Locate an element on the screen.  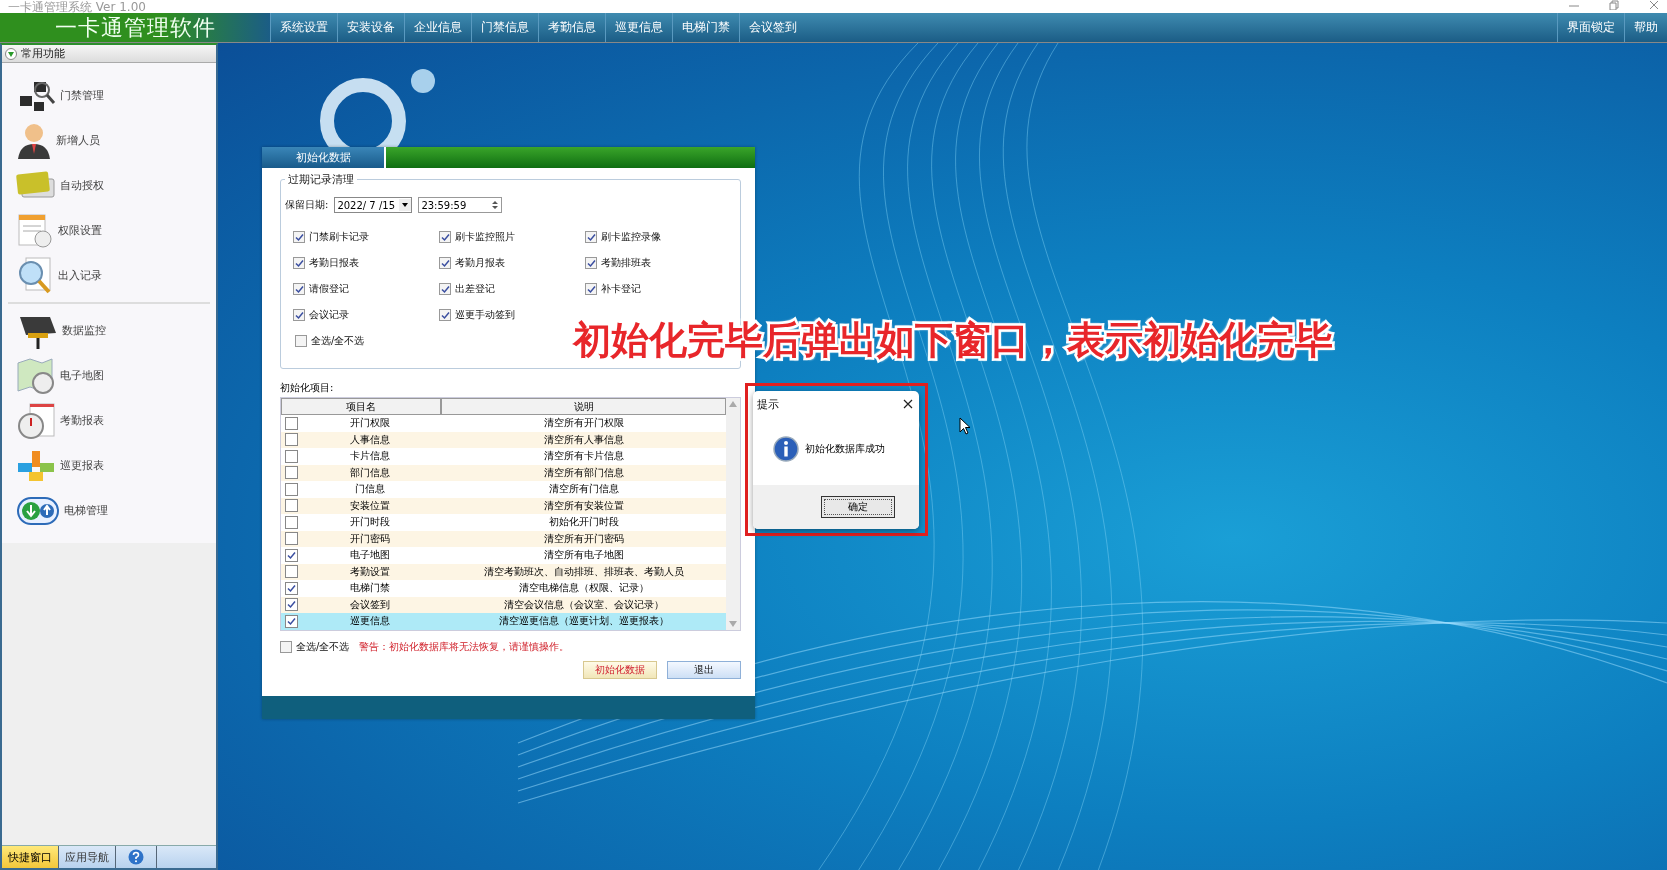
group-title: 过期记录清理 is located at coordinates (321, 179).